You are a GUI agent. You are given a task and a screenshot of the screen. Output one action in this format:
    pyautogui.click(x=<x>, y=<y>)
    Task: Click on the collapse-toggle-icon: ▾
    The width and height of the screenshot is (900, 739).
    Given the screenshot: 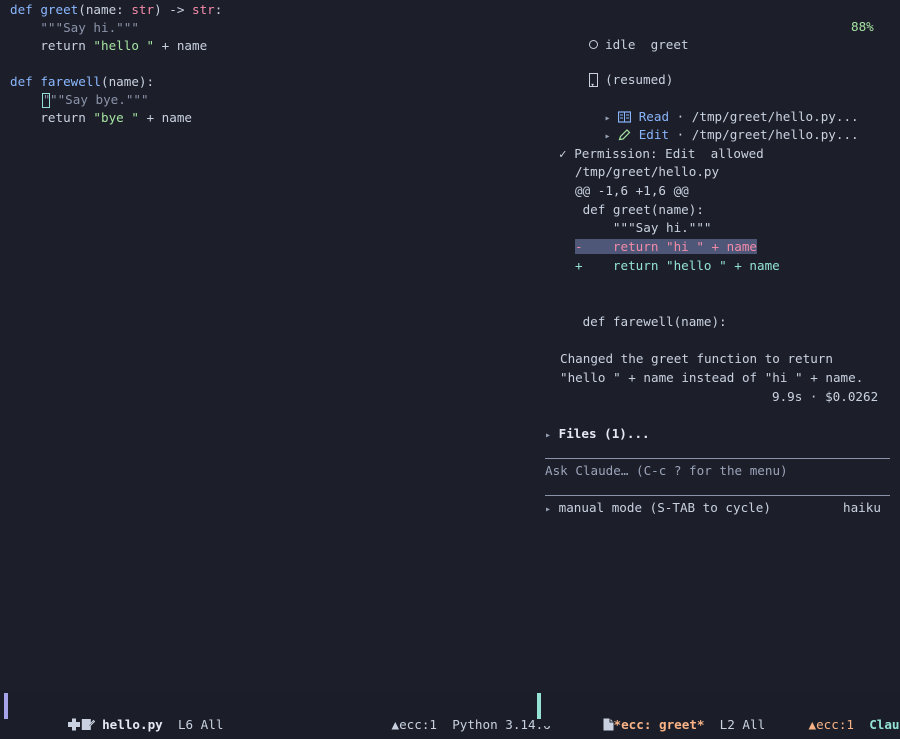 What is the action you would take?
    pyautogui.click(x=593, y=81)
    